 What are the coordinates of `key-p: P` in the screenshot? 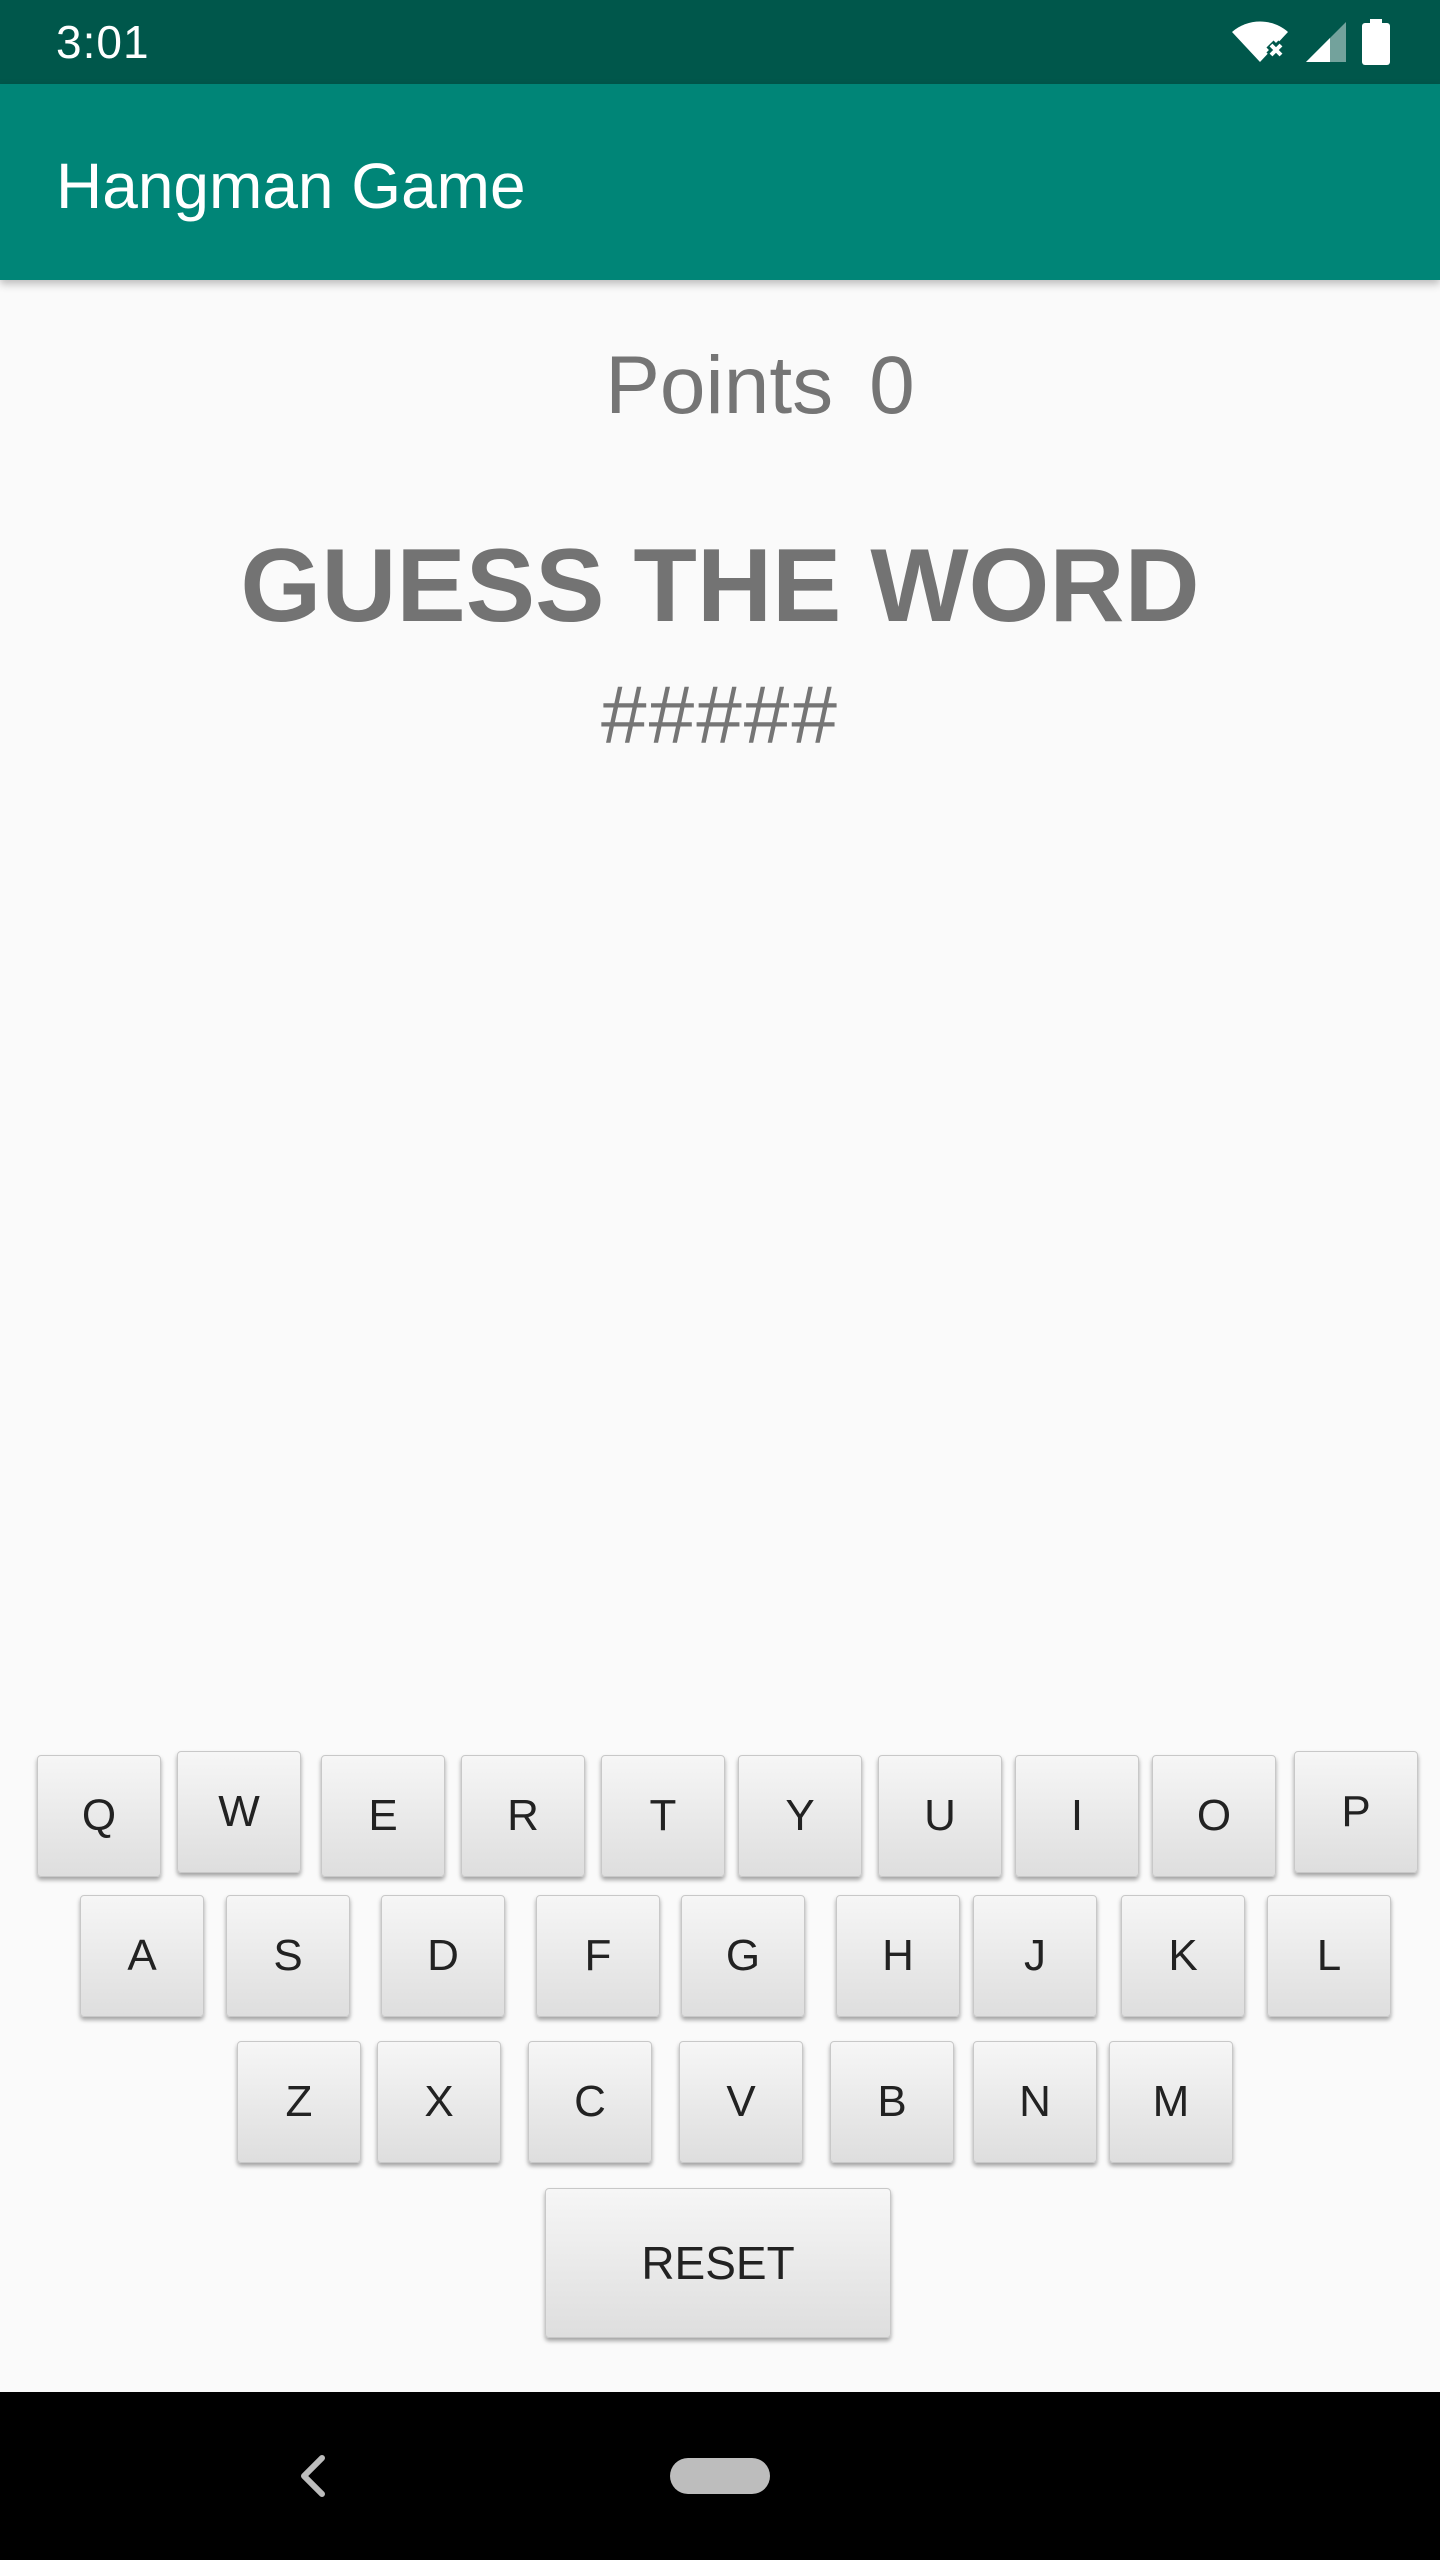 It's located at (1356, 1812).